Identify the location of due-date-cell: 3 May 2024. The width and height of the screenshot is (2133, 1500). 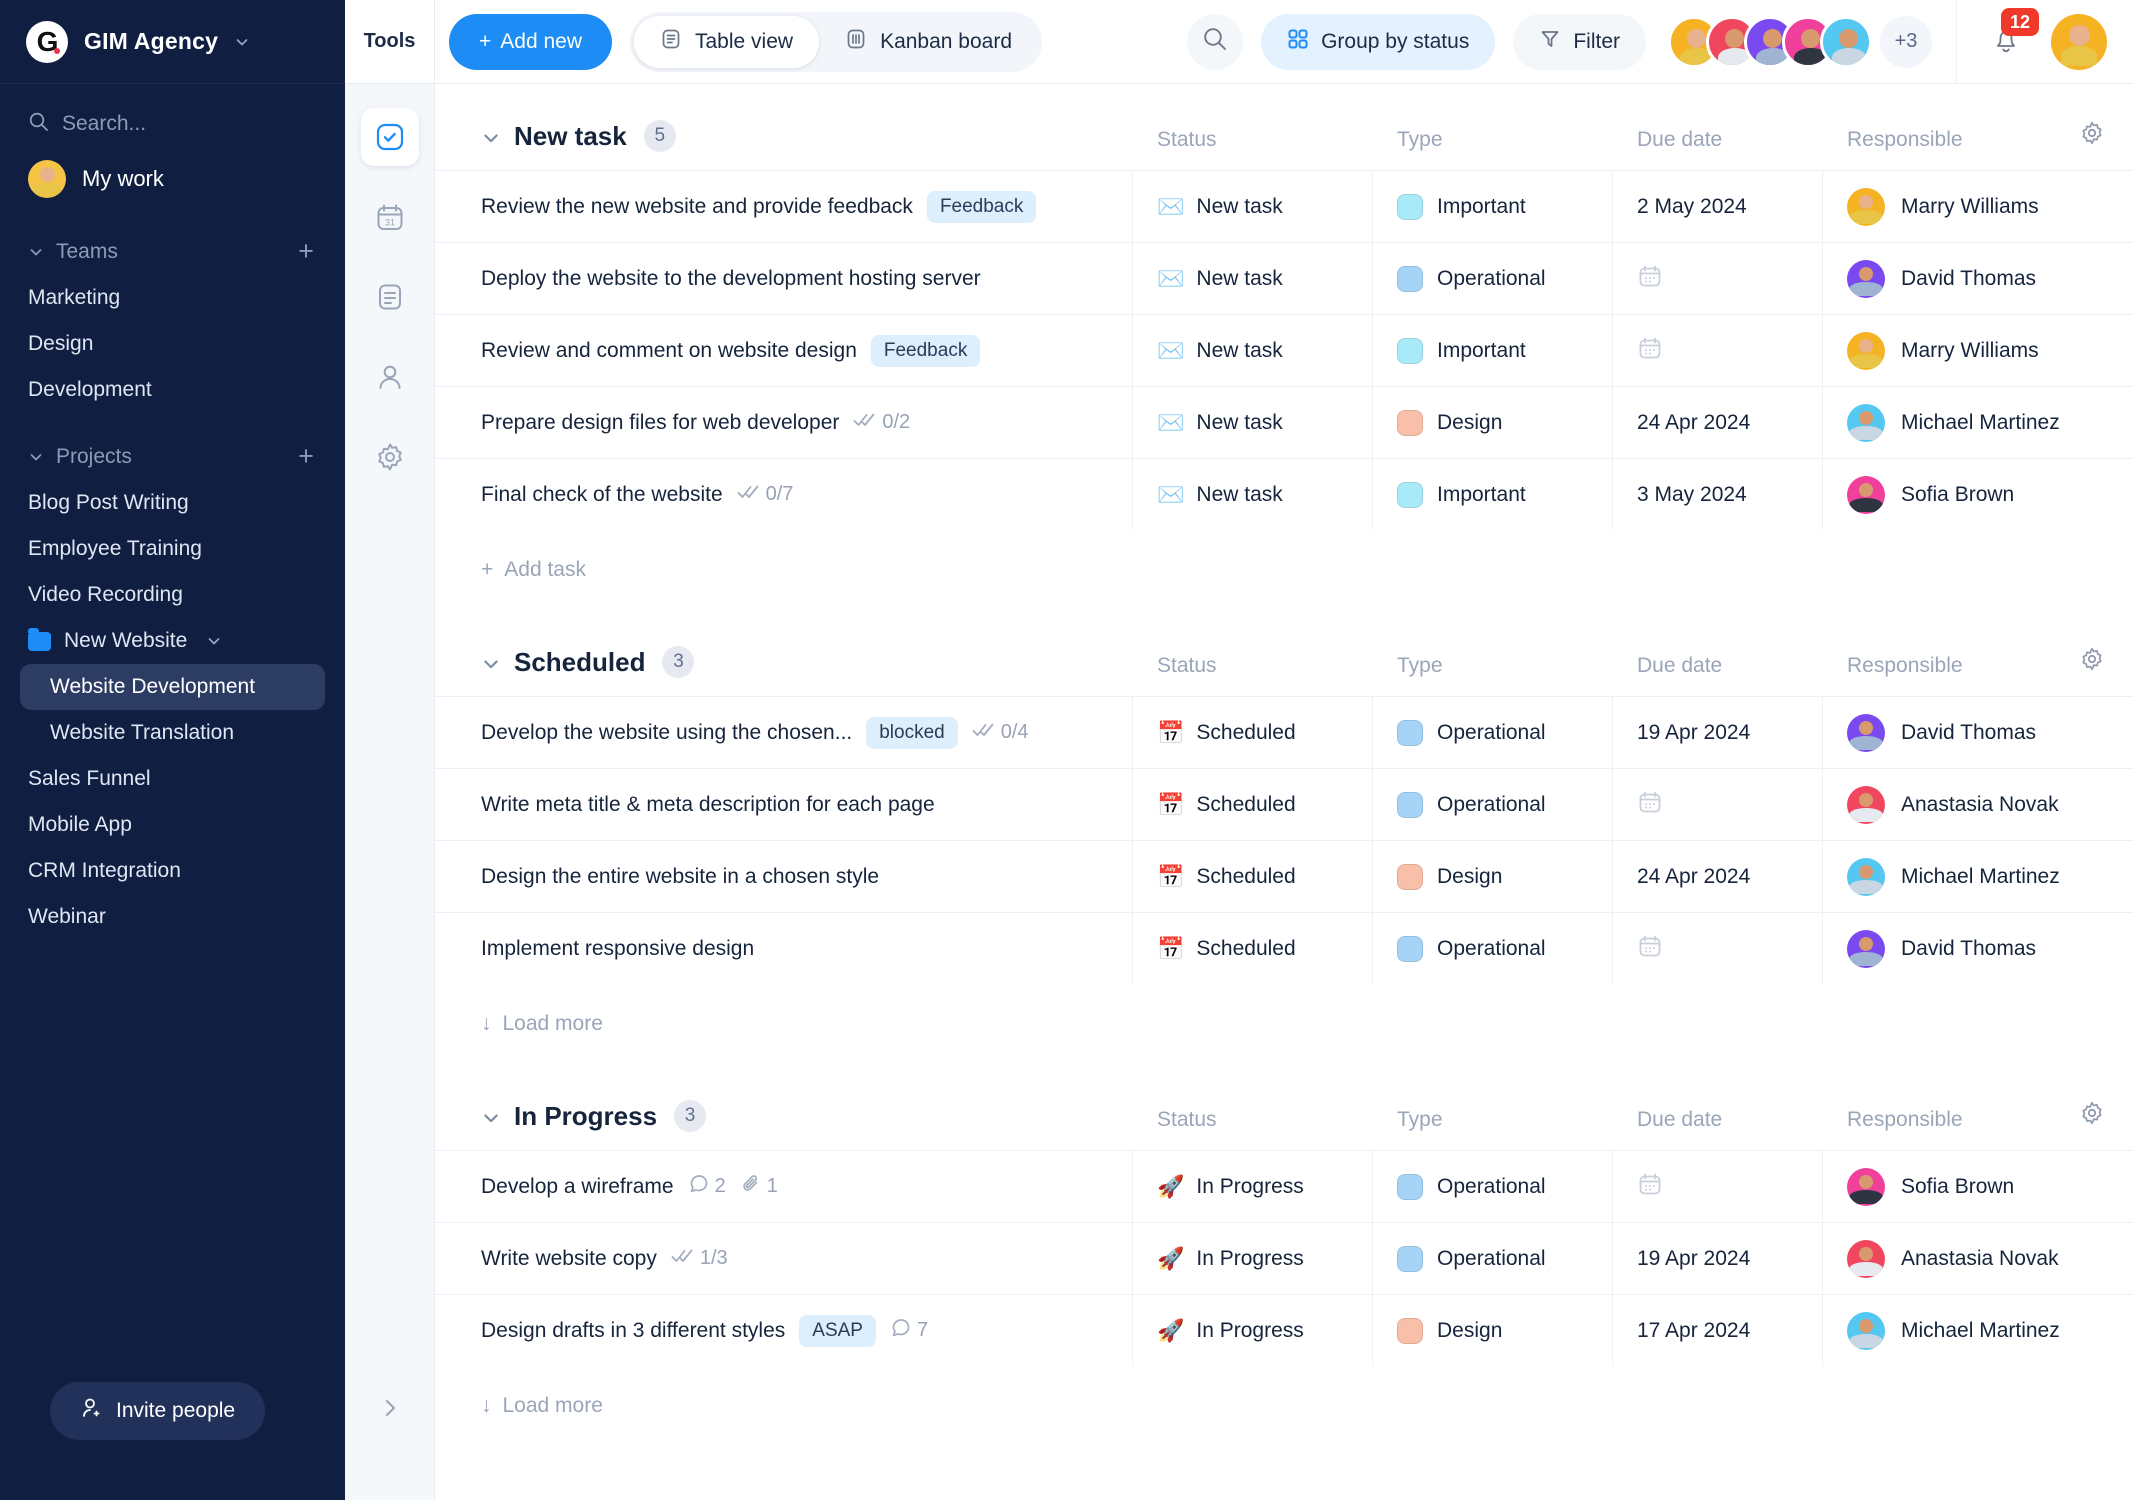
(1718, 494).